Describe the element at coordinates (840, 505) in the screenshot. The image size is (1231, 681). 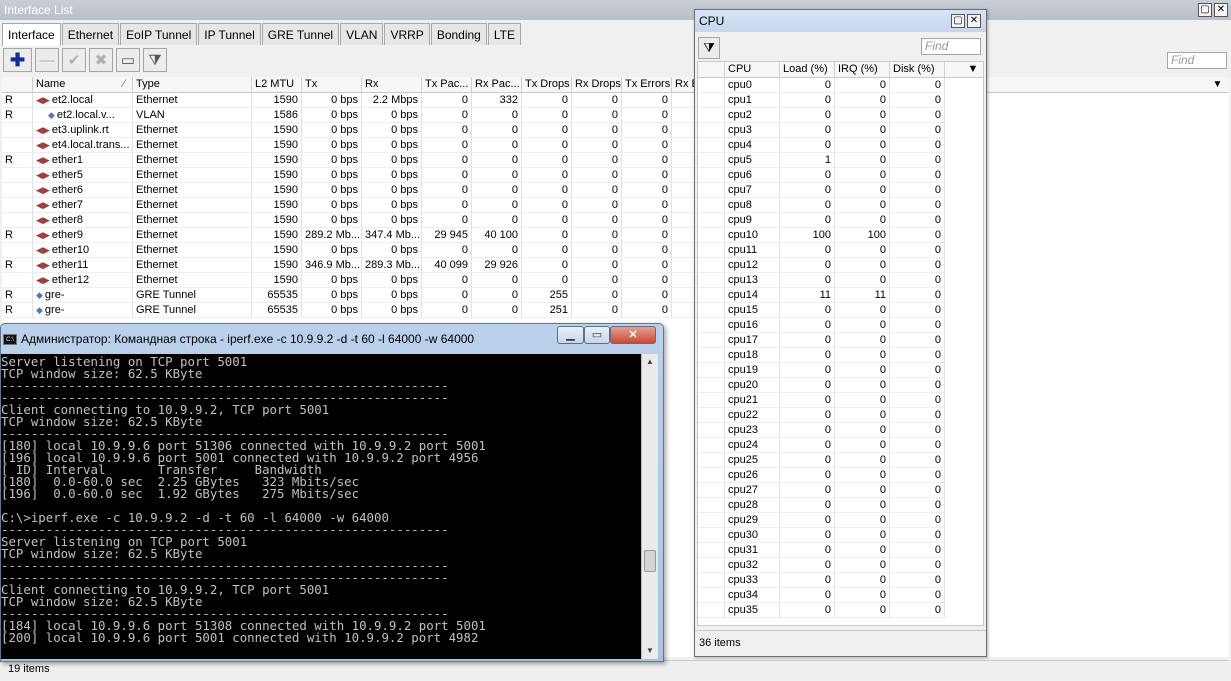
I see `table-row: cpu28 0 0 0` at that location.